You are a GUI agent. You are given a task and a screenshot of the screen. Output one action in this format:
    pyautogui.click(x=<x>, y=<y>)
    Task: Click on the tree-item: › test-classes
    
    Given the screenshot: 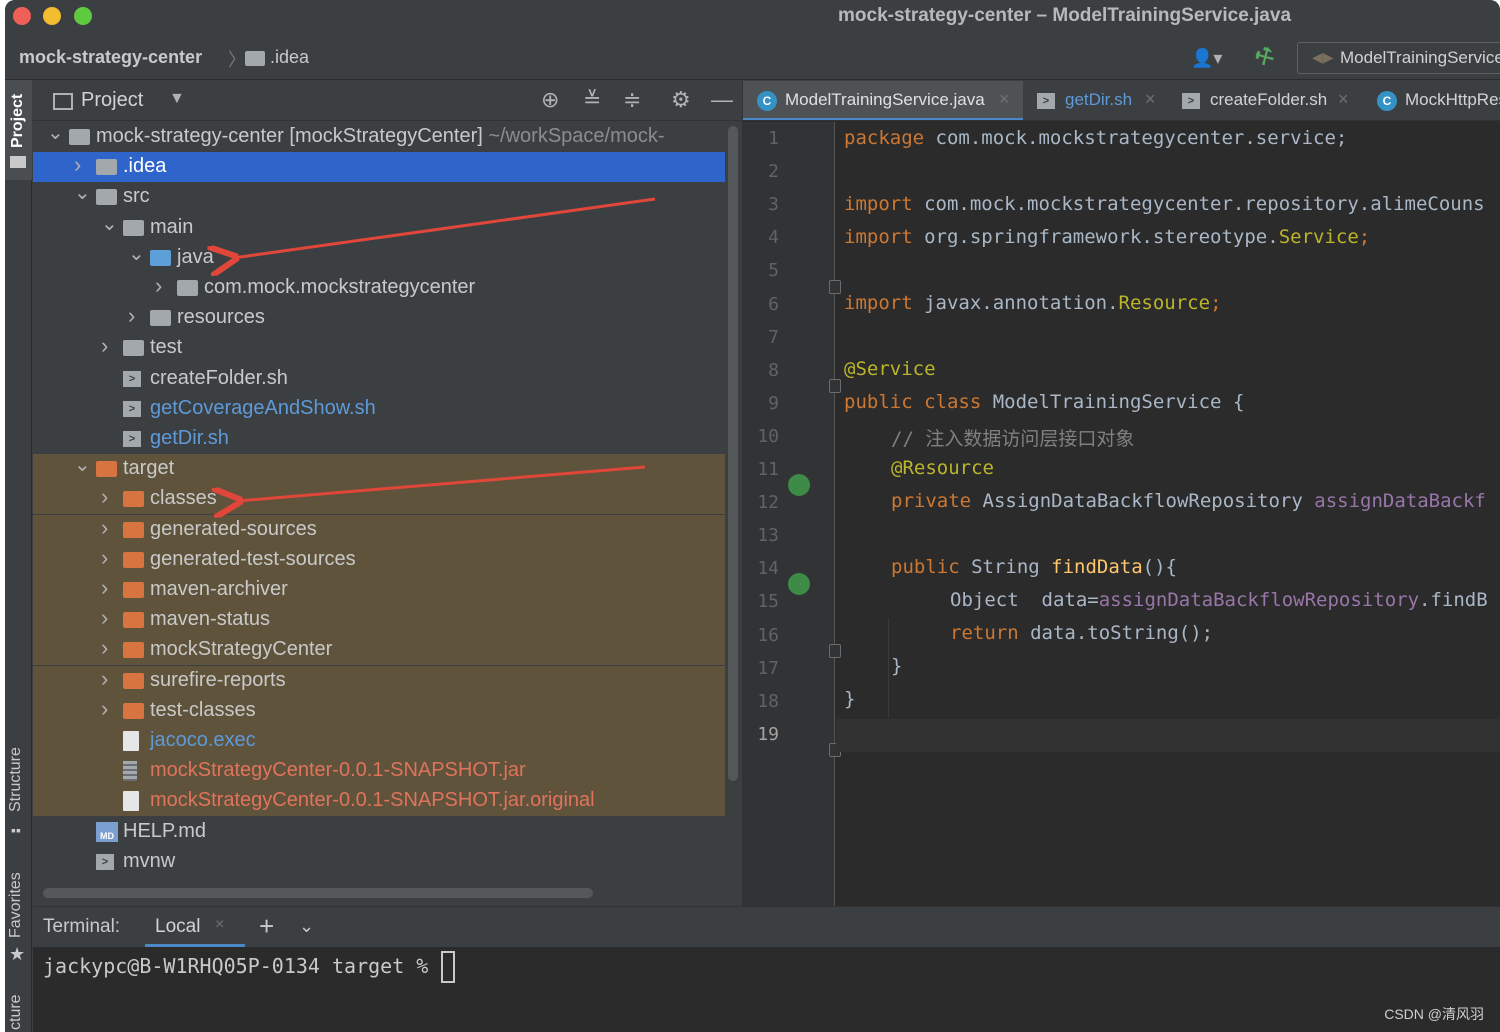 What is the action you would take?
    pyautogui.click(x=379, y=710)
    